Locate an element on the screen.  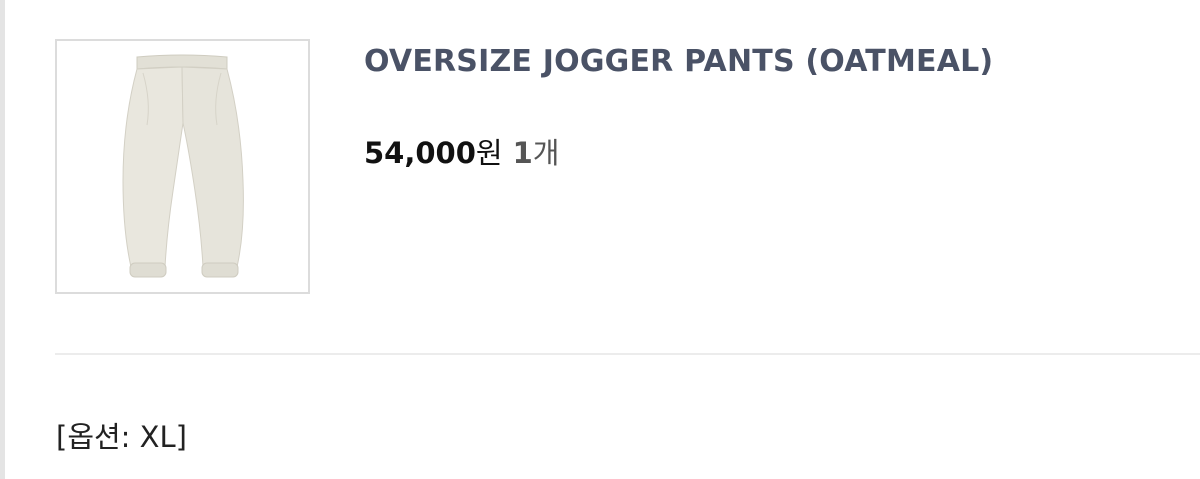
quantity-value: 1 is located at coordinates (522, 153).